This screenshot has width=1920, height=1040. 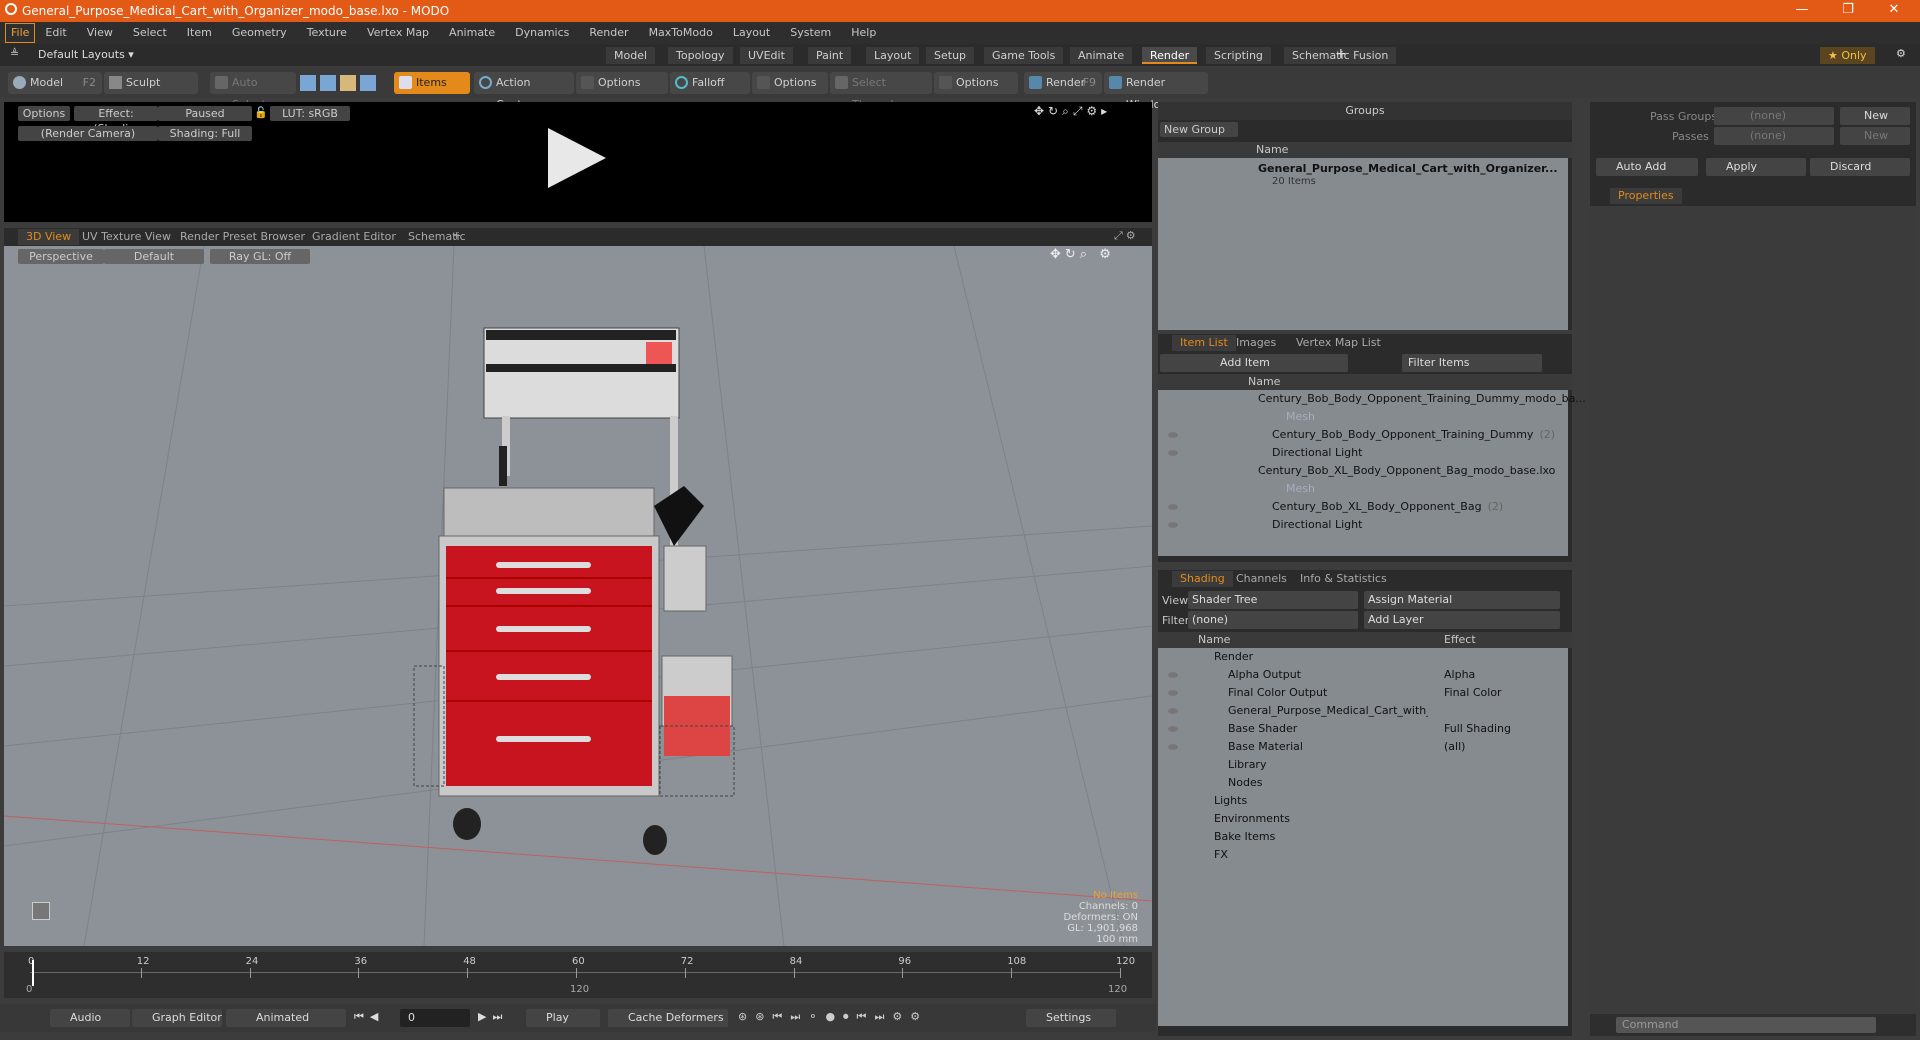 What do you see at coordinates (88, 133) in the screenshot?
I see `render-camera-dropdown: (Render Camera)` at bounding box center [88, 133].